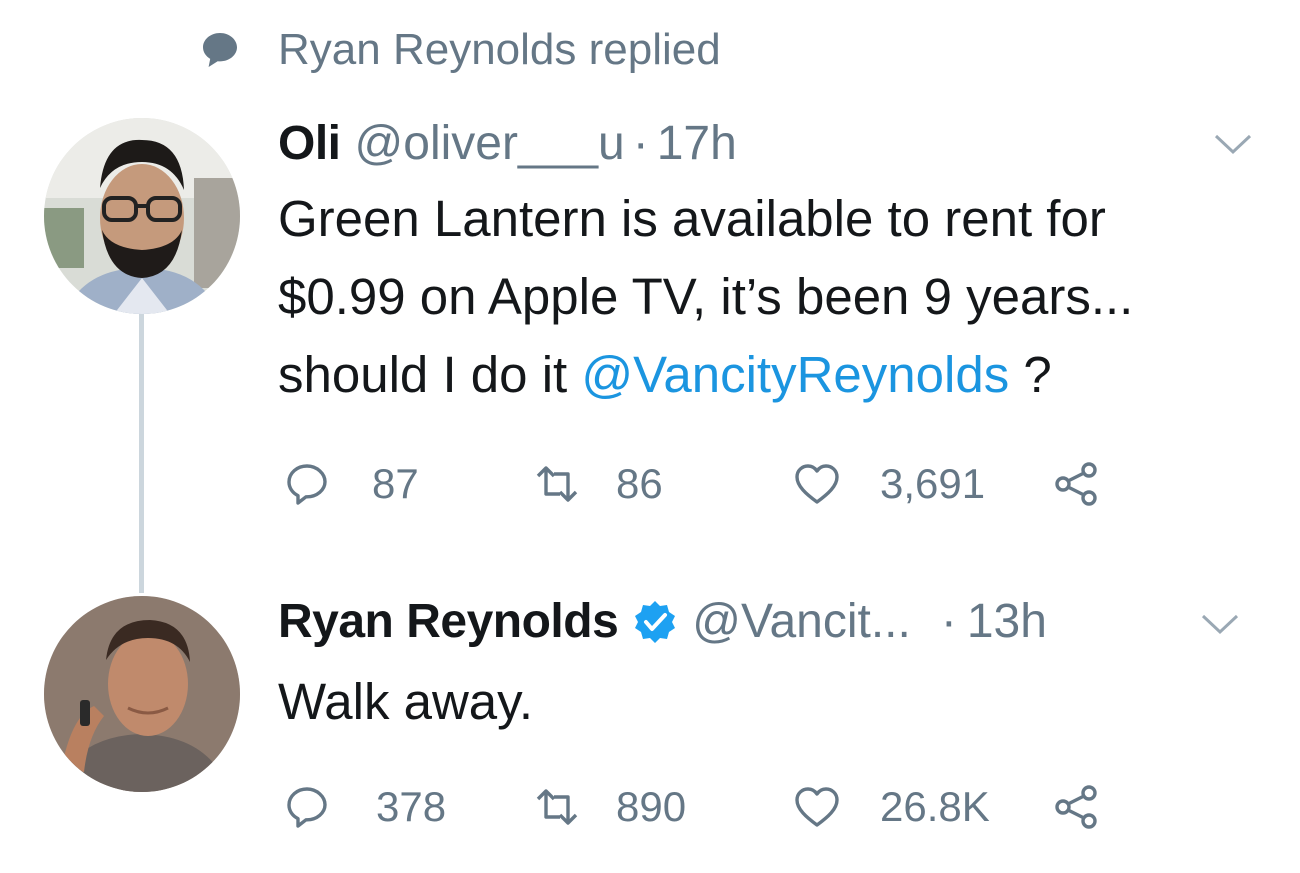 The height and width of the screenshot is (873, 1300). What do you see at coordinates (220, 50) in the screenshot?
I see `speech-bubble-icon` at bounding box center [220, 50].